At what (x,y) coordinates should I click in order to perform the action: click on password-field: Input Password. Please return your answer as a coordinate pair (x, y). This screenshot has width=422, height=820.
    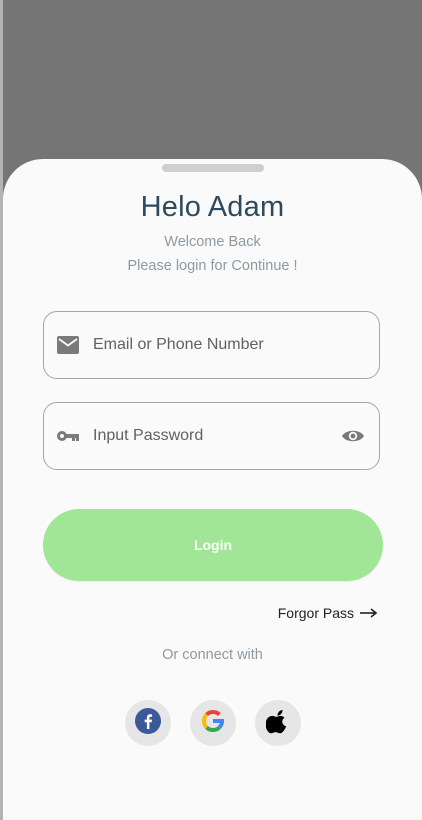
    Looking at the image, I should click on (211, 436).